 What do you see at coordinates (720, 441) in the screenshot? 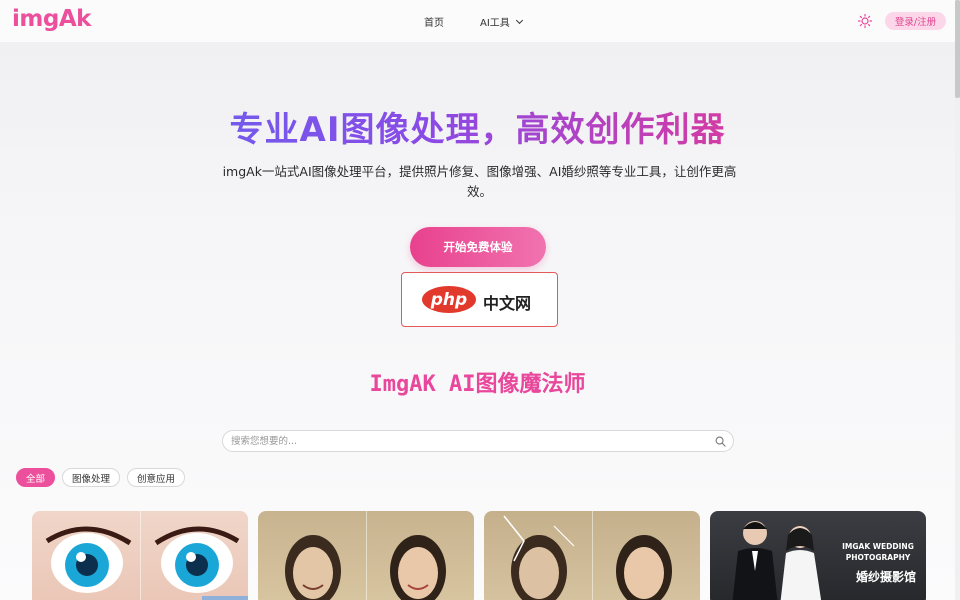
I see `search-icon` at bounding box center [720, 441].